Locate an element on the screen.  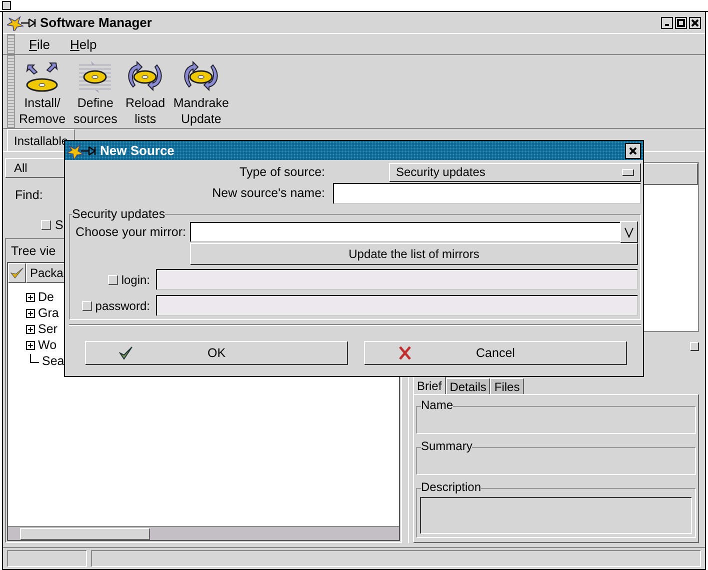
menu-item: File is located at coordinates (39, 44).